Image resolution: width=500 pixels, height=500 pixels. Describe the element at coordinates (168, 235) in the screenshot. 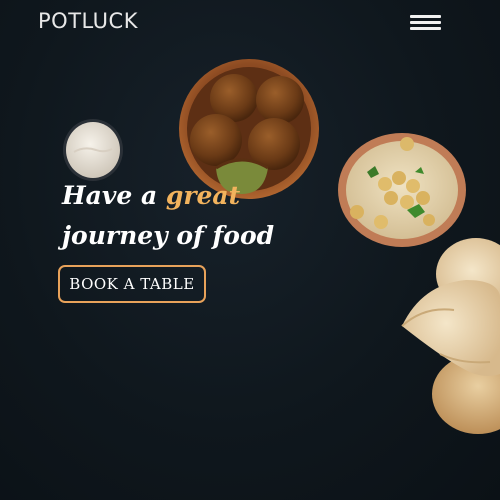

I see `headline-line2: journey of food` at that location.